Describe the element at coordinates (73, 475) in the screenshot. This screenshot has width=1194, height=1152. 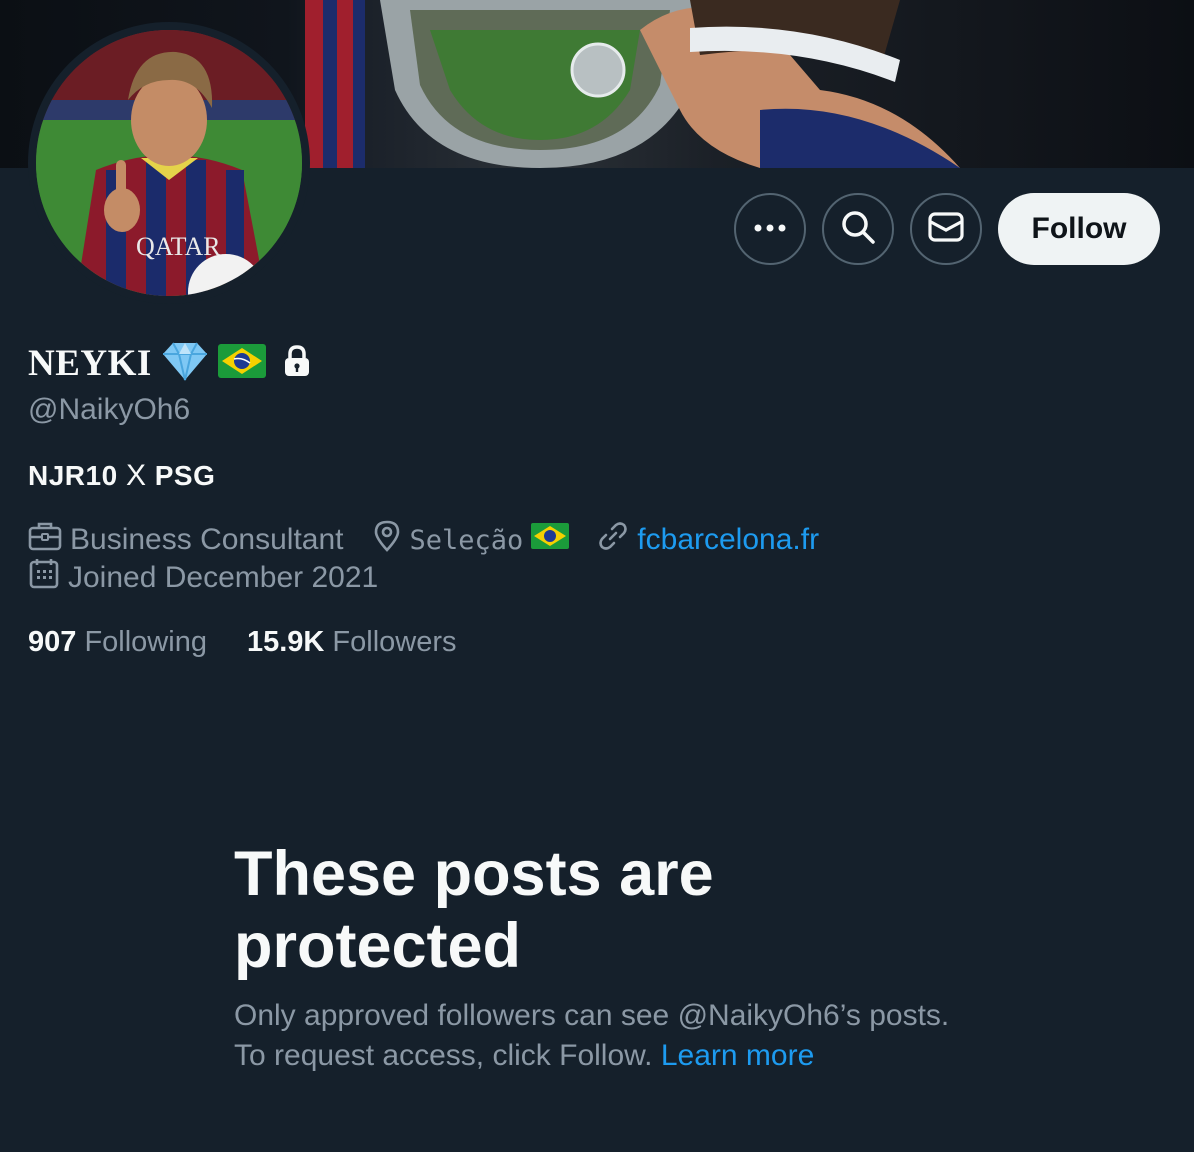
I see `bio-left: NJR10` at that location.